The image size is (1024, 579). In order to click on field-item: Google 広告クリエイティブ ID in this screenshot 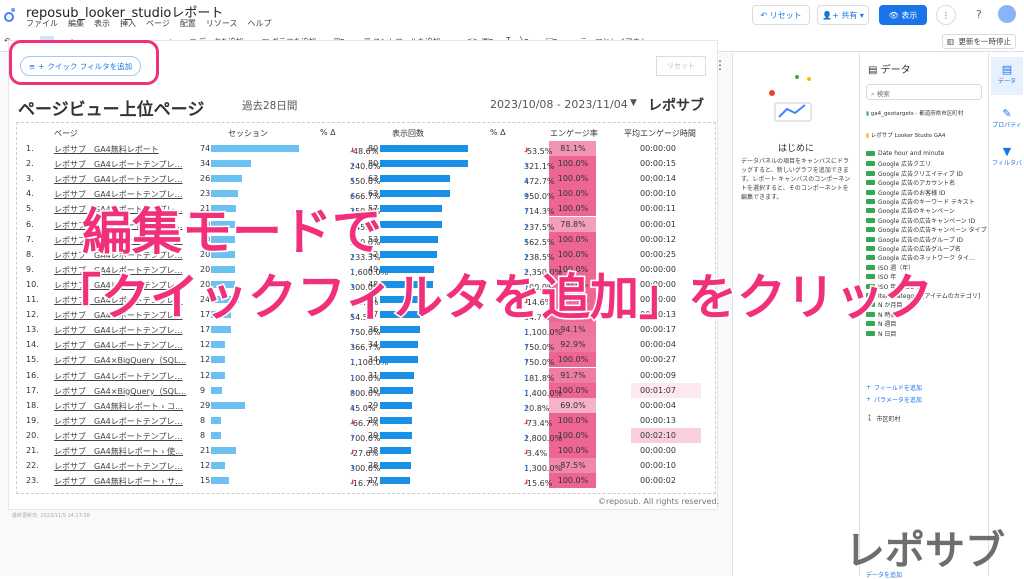, I will do `click(914, 173)`.